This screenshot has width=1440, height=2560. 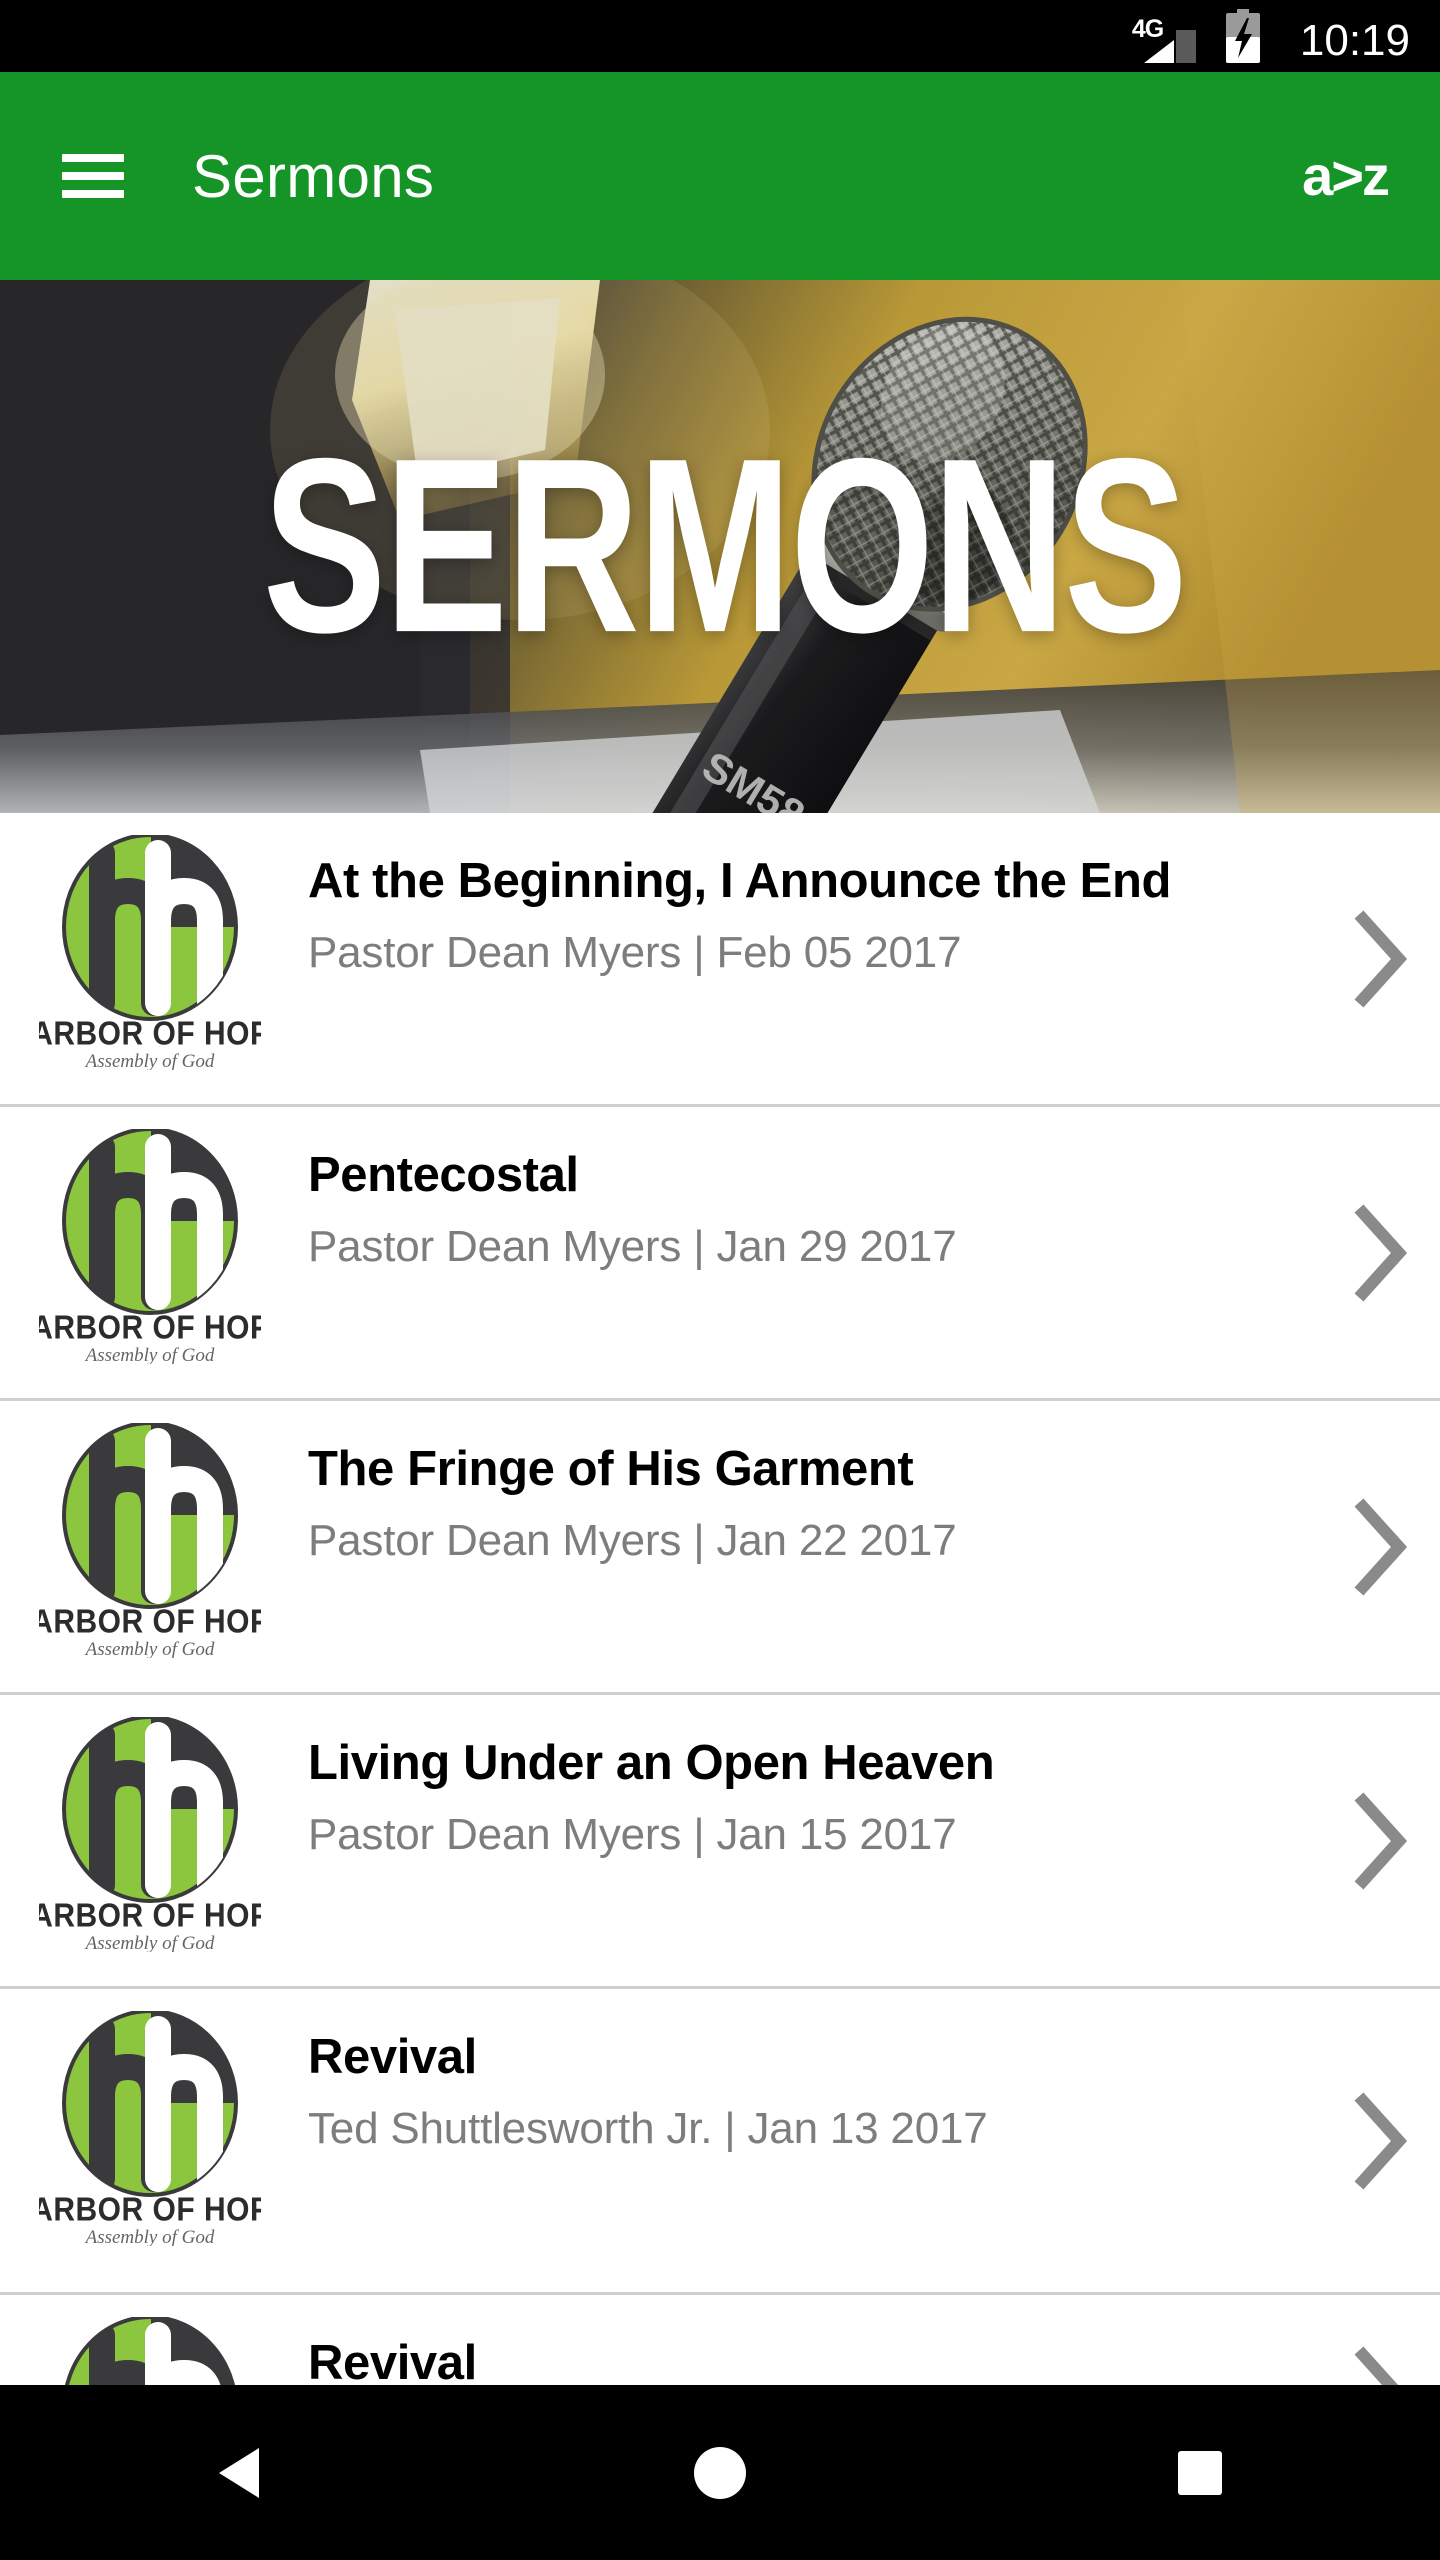 What do you see at coordinates (725, 546) in the screenshot?
I see `hero-headline: SERMONS` at bounding box center [725, 546].